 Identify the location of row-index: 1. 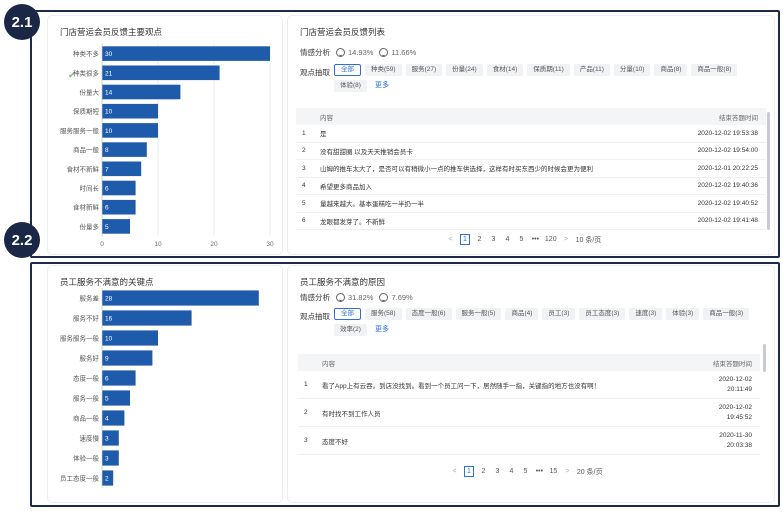
(306, 384).